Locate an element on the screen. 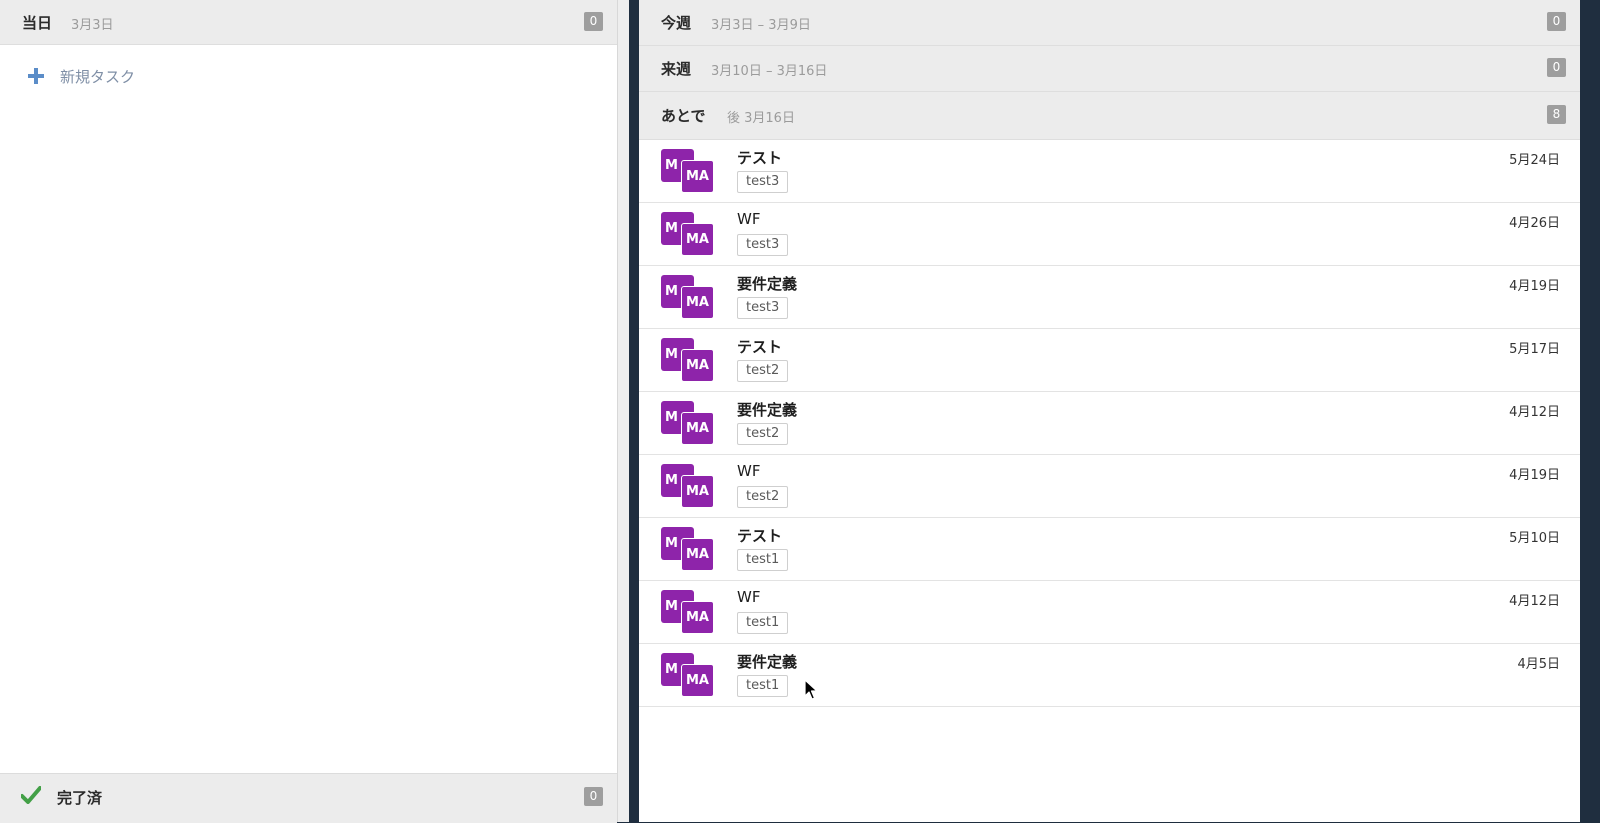  this-week-range: 3月3日 – 3月9日 is located at coordinates (761, 25).